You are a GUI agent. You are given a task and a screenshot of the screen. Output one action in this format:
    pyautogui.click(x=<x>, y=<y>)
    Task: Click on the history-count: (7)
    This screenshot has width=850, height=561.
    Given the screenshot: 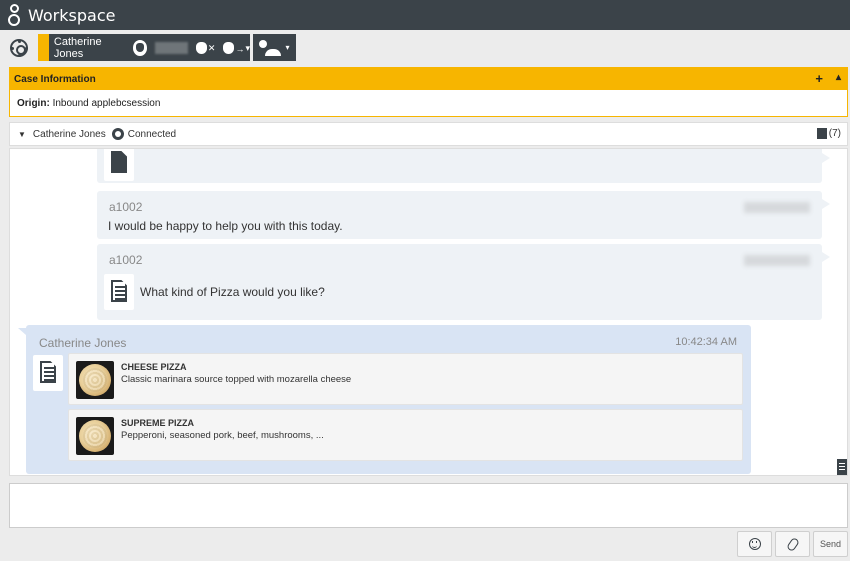 What is the action you would take?
    pyautogui.click(x=834, y=133)
    